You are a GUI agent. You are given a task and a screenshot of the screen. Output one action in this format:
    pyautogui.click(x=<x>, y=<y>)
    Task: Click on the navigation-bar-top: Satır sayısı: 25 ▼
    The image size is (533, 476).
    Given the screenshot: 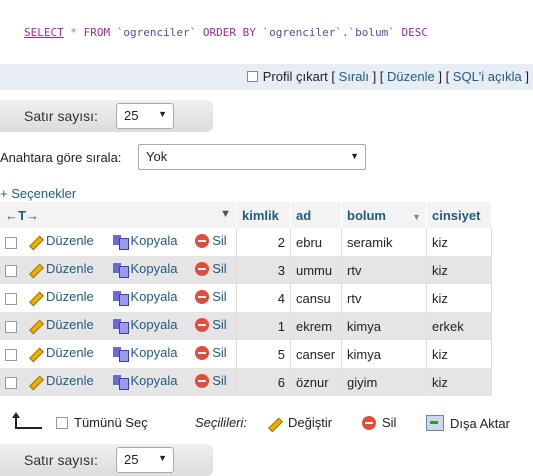 What is the action you would take?
    pyautogui.click(x=106, y=116)
    